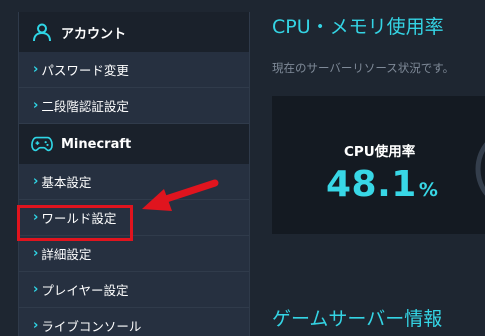 The height and width of the screenshot is (336, 485). Describe the element at coordinates (42, 144) in the screenshot. I see `gamepad-icon` at that location.